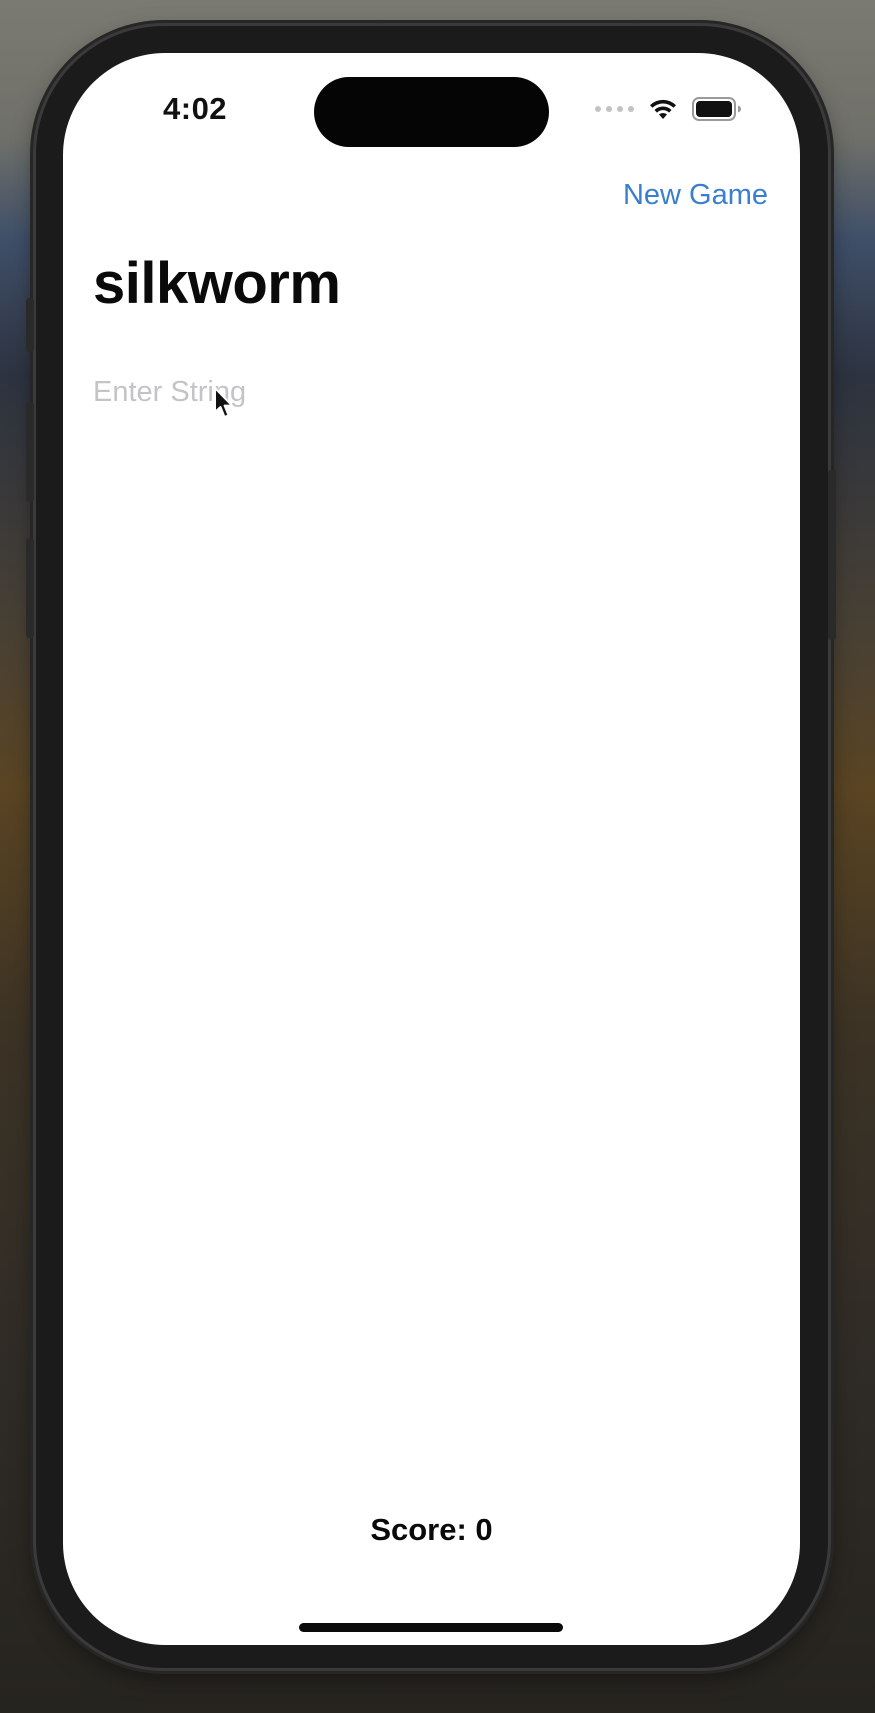 The height and width of the screenshot is (1713, 875). I want to click on home-indicator, so click(431, 1627).